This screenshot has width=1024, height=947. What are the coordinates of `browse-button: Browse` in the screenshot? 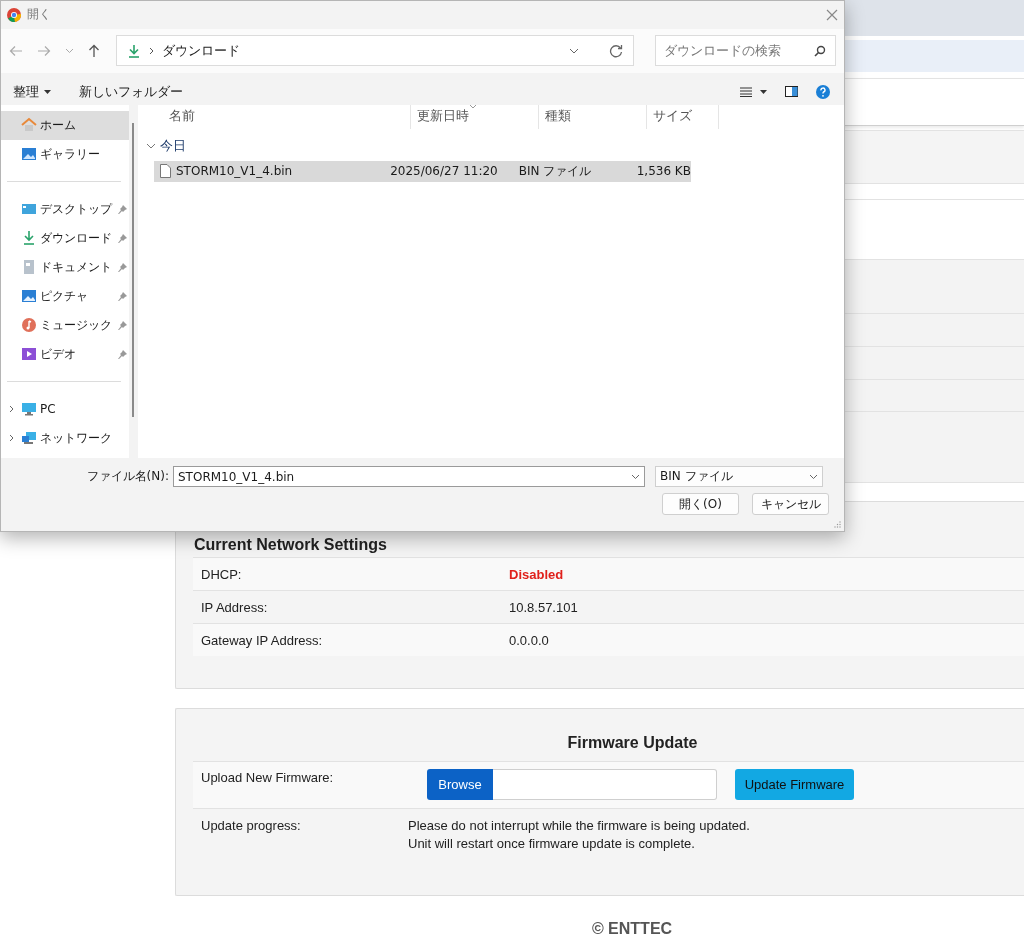 It's located at (460, 784).